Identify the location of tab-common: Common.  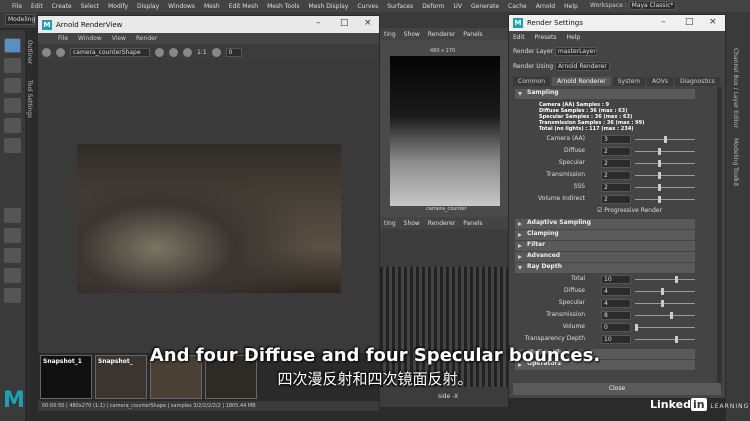
(532, 81).